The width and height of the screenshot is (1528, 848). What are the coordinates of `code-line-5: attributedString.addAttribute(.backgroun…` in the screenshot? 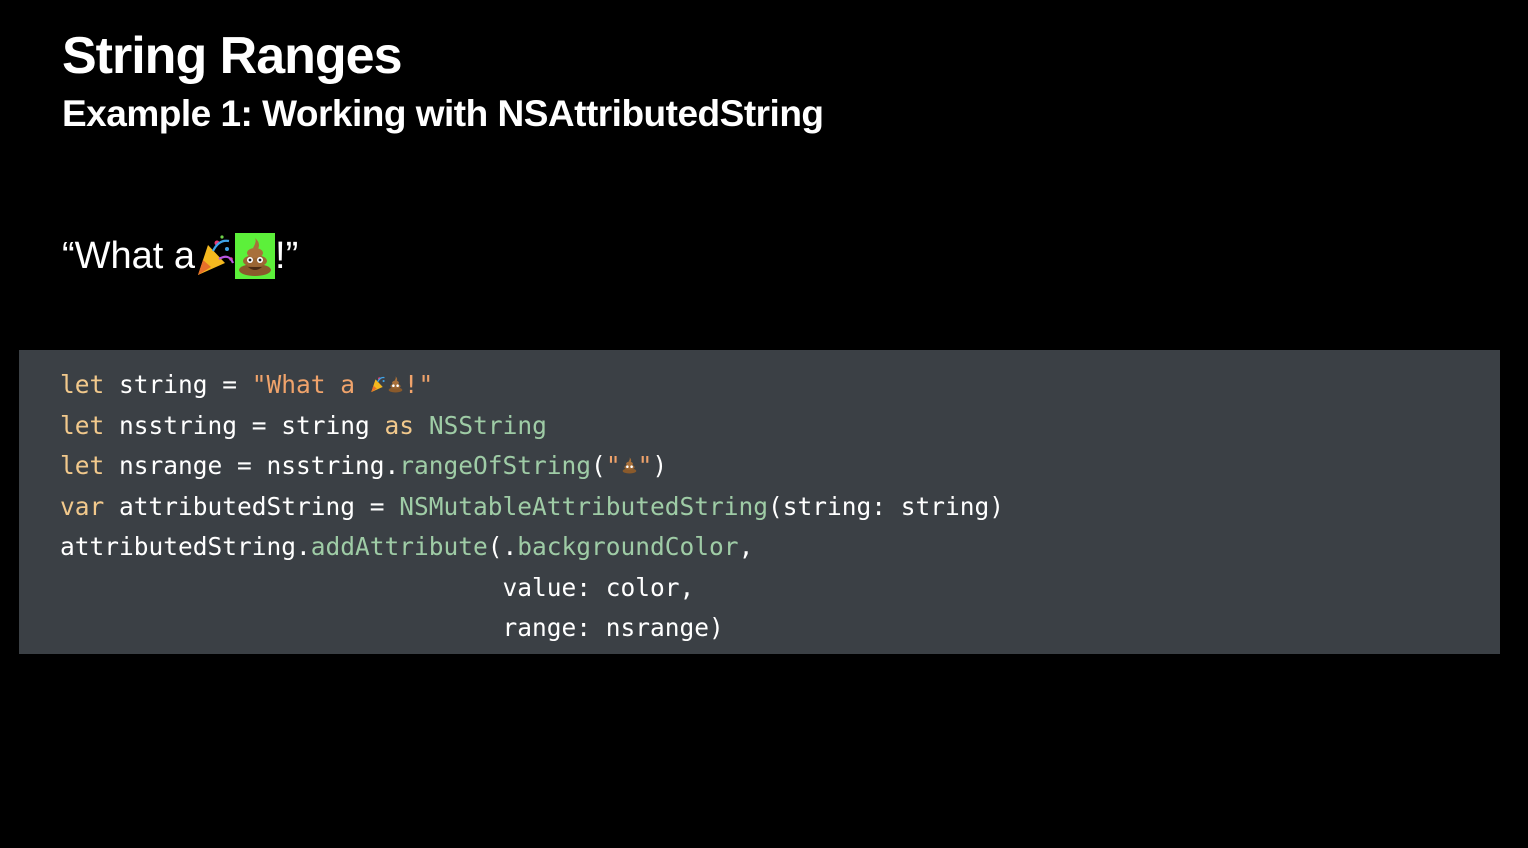 It's located at (406, 547).